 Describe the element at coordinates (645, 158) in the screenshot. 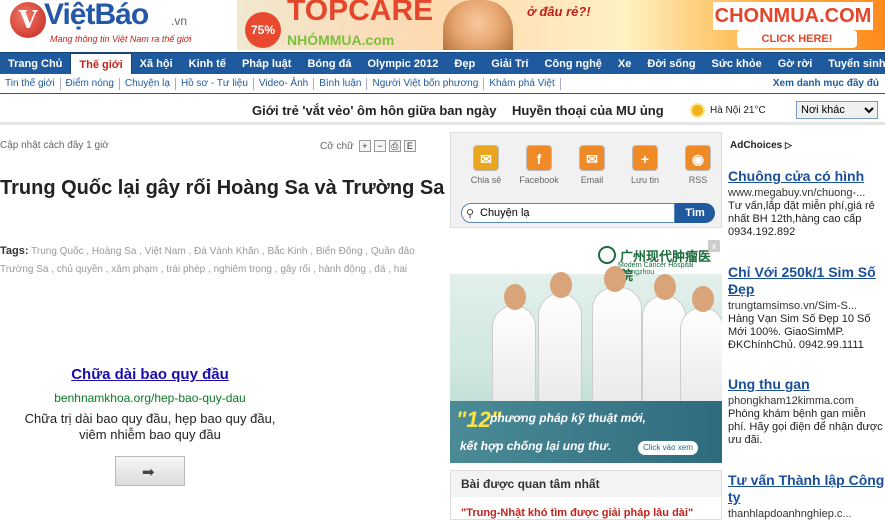

I see `save-icon: +` at that location.